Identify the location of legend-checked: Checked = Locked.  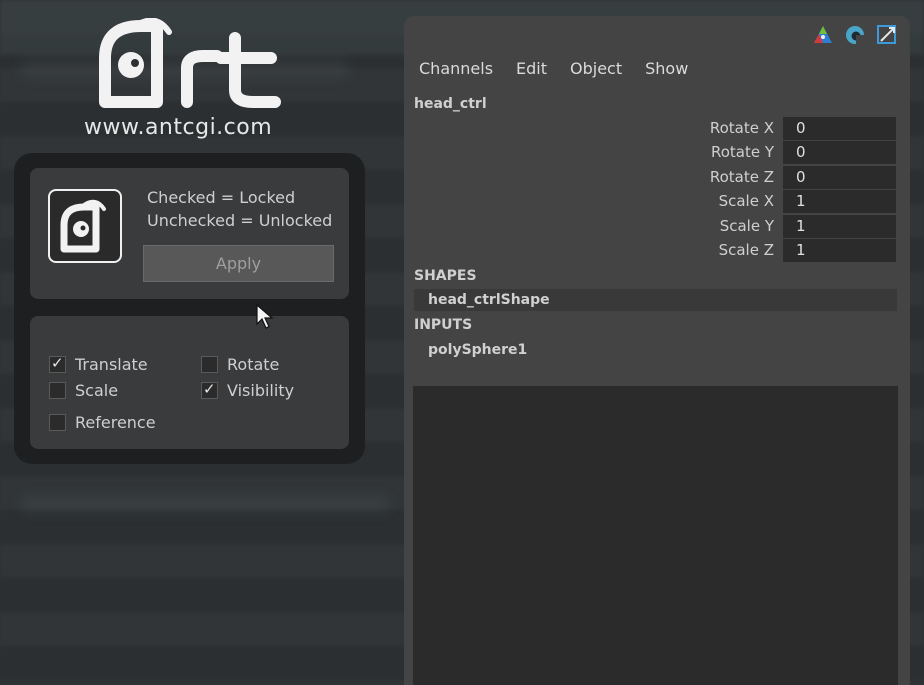
(221, 197).